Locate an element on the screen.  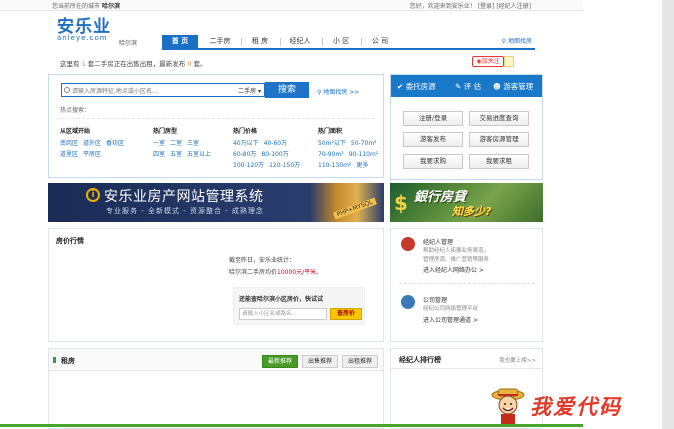
rent-title: 租房 is located at coordinates (68, 361).